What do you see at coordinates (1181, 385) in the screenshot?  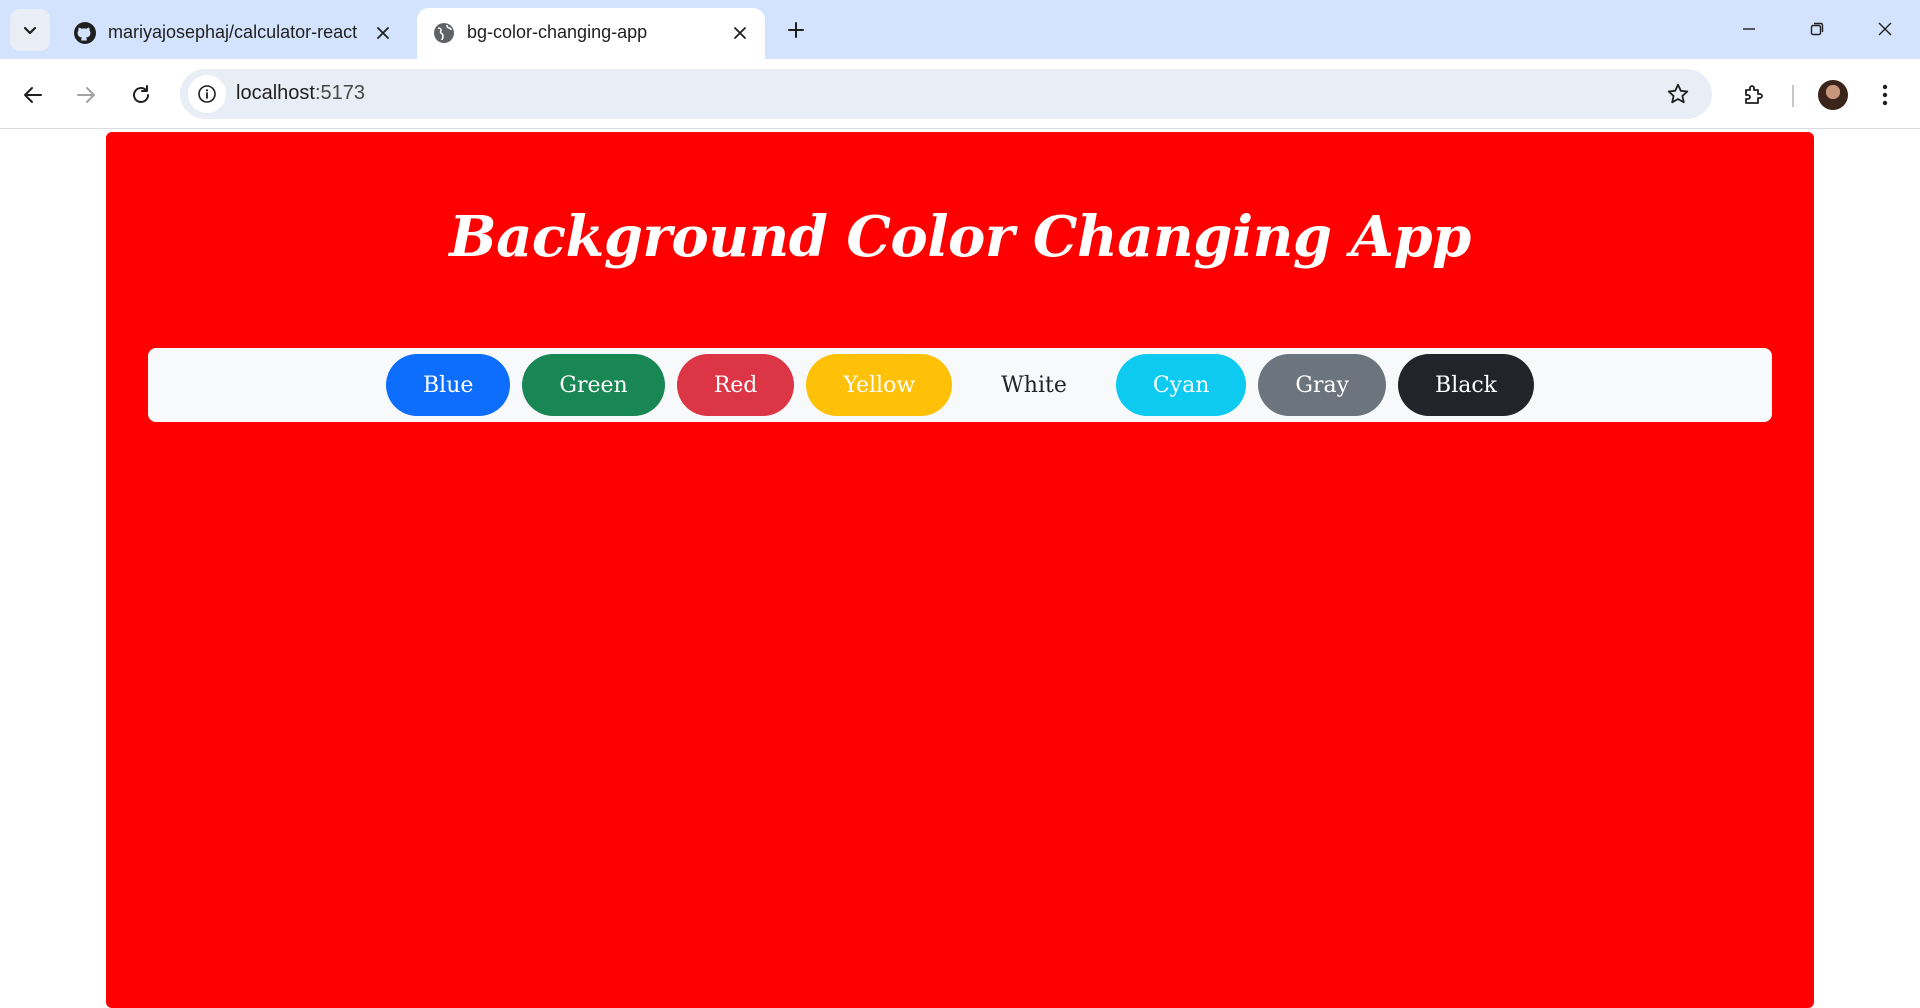 I see `color-button-cyan: Cyan` at bounding box center [1181, 385].